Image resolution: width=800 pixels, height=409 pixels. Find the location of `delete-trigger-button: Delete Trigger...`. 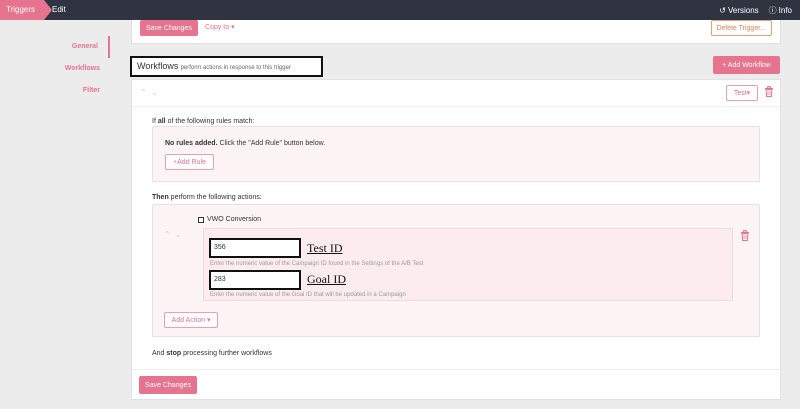

delete-trigger-button: Delete Trigger... is located at coordinates (741, 28).